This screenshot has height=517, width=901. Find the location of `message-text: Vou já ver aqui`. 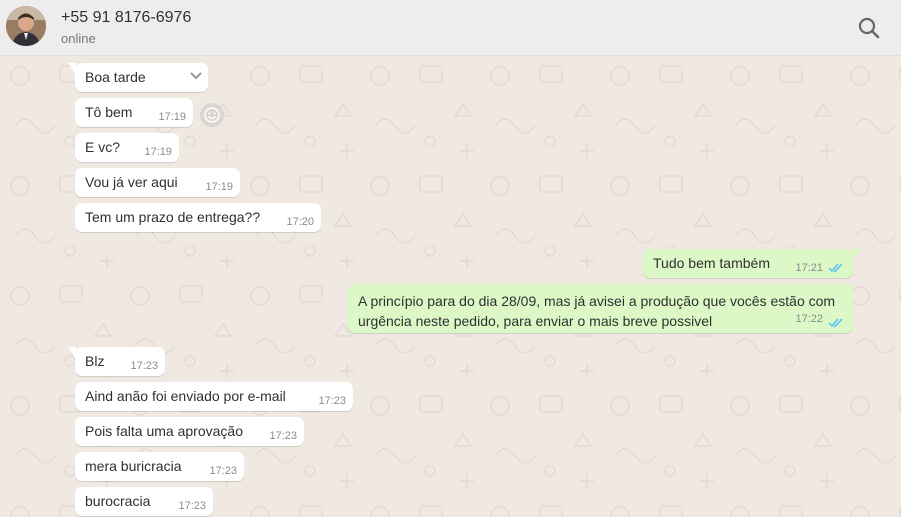

message-text: Vou já ver aqui is located at coordinates (131, 182).